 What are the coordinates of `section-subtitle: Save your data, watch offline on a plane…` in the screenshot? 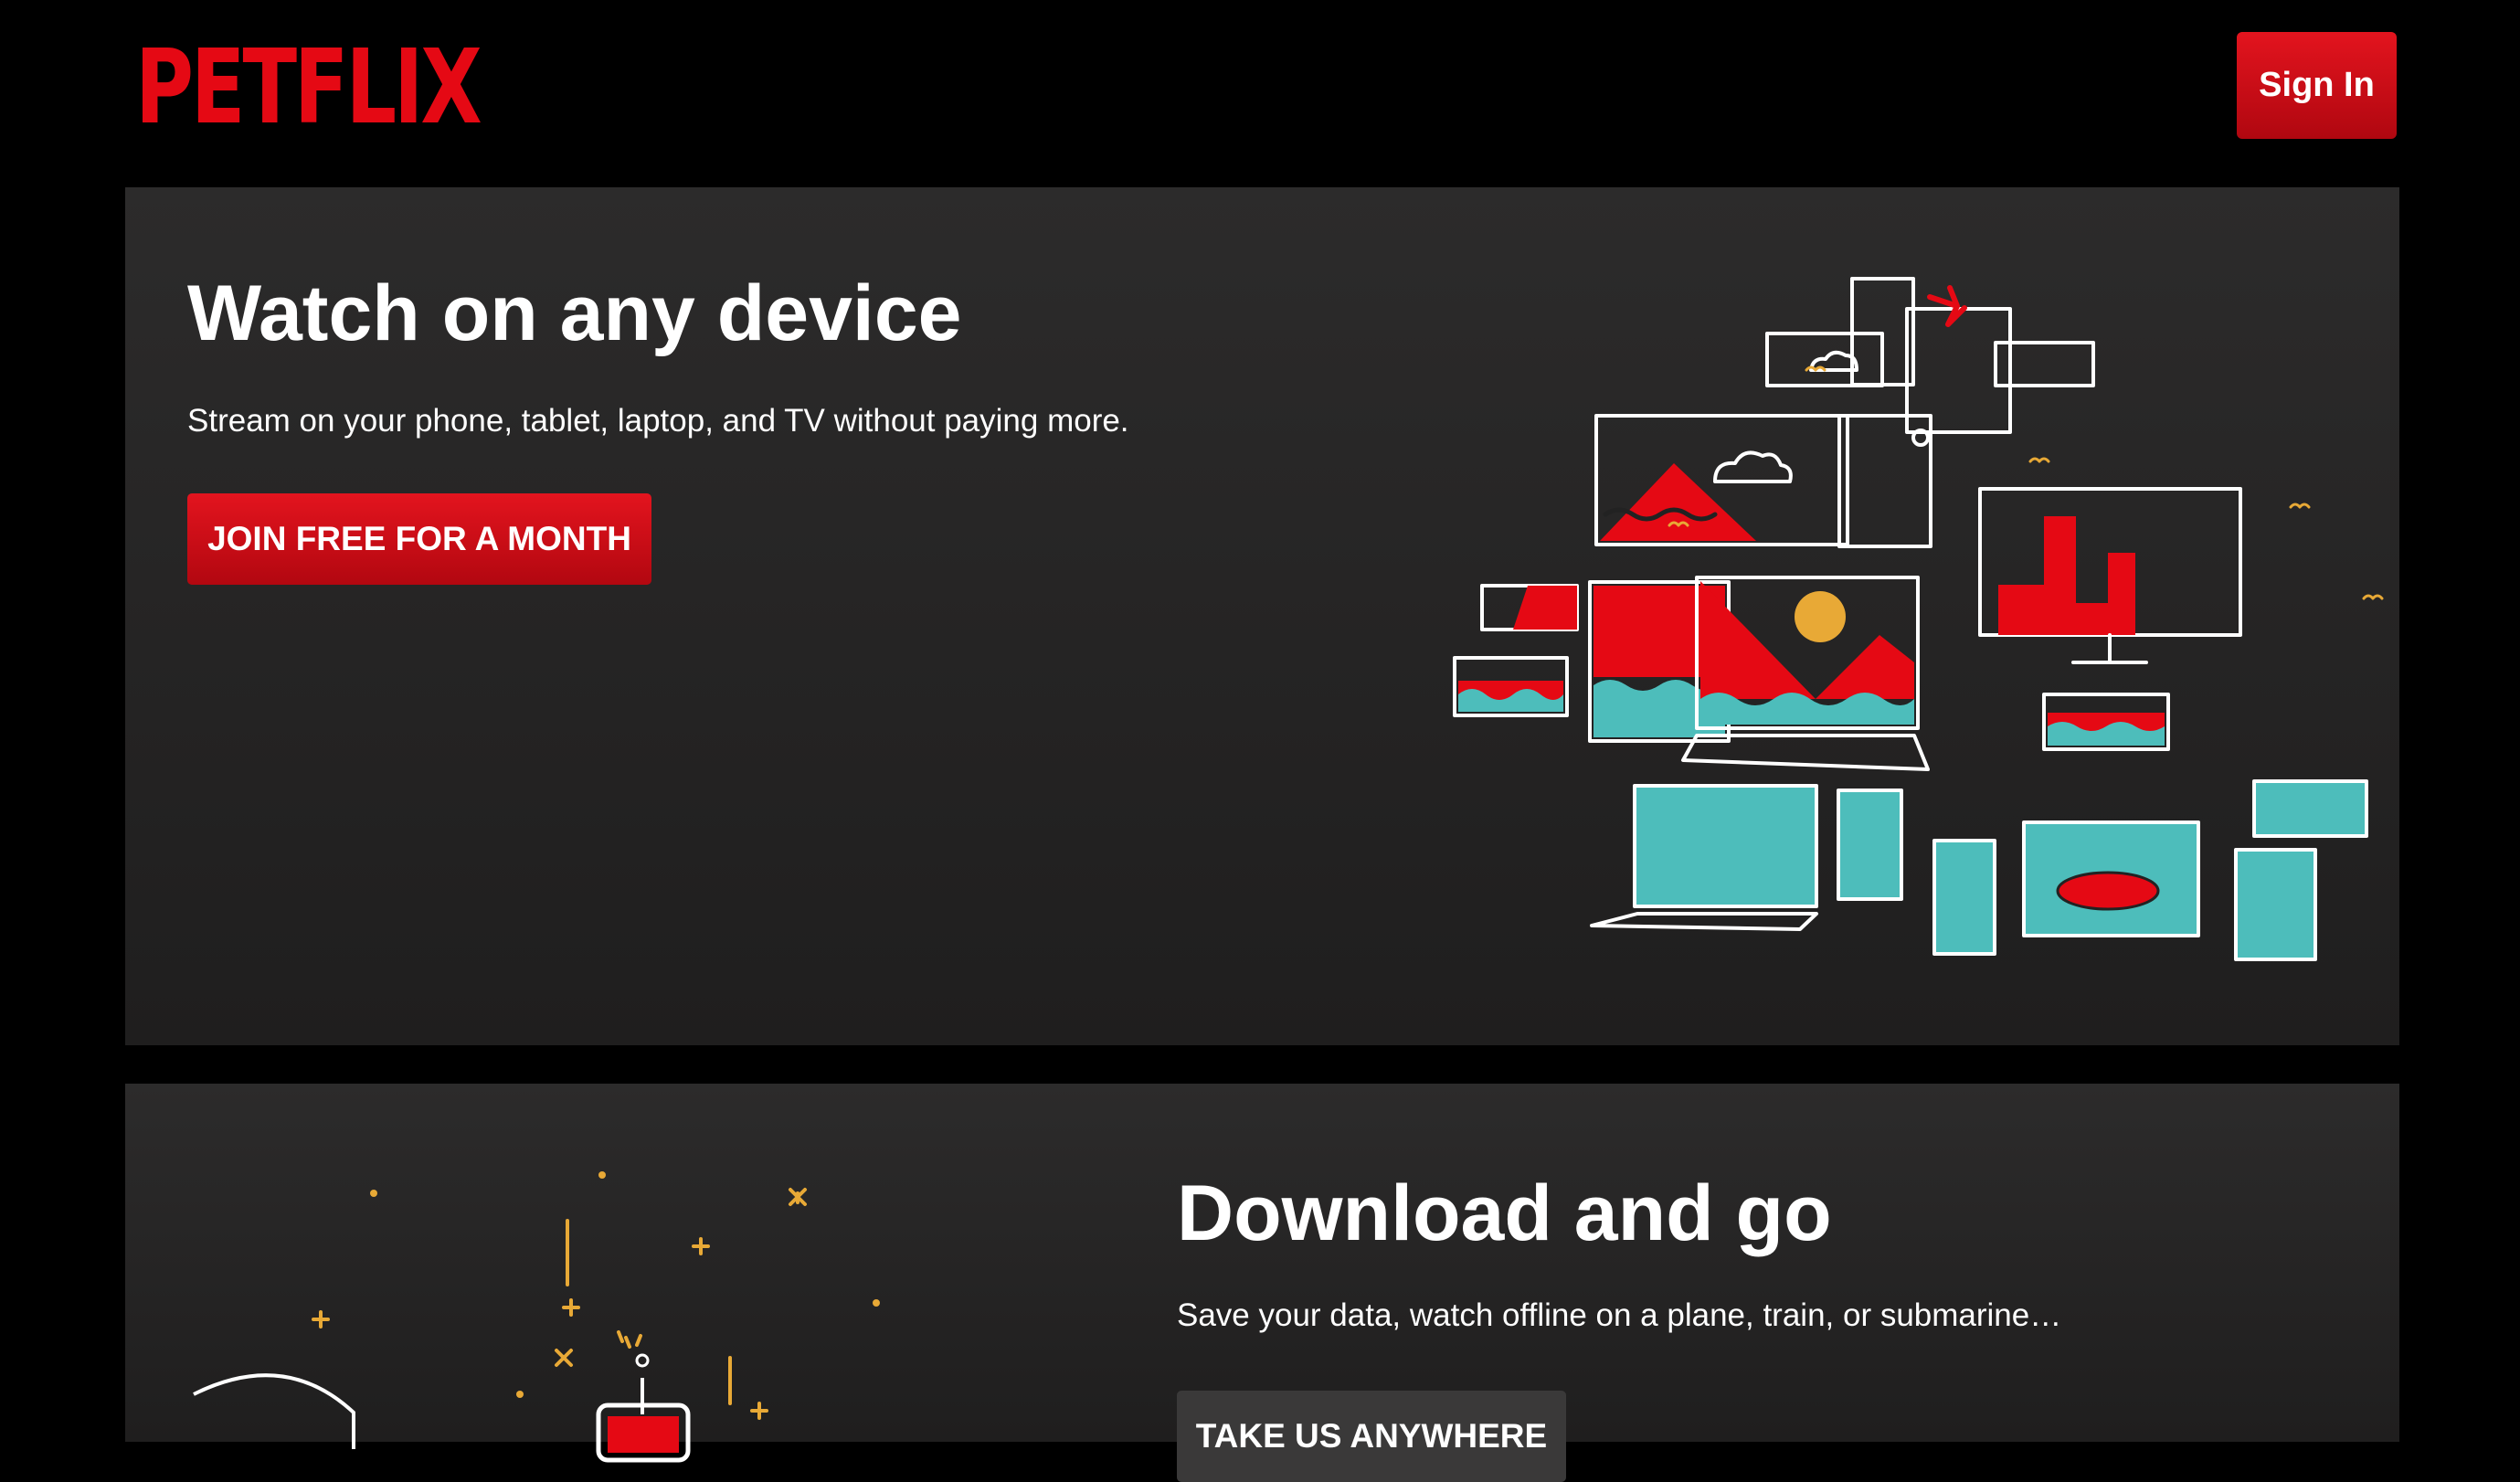 It's located at (1620, 1315).